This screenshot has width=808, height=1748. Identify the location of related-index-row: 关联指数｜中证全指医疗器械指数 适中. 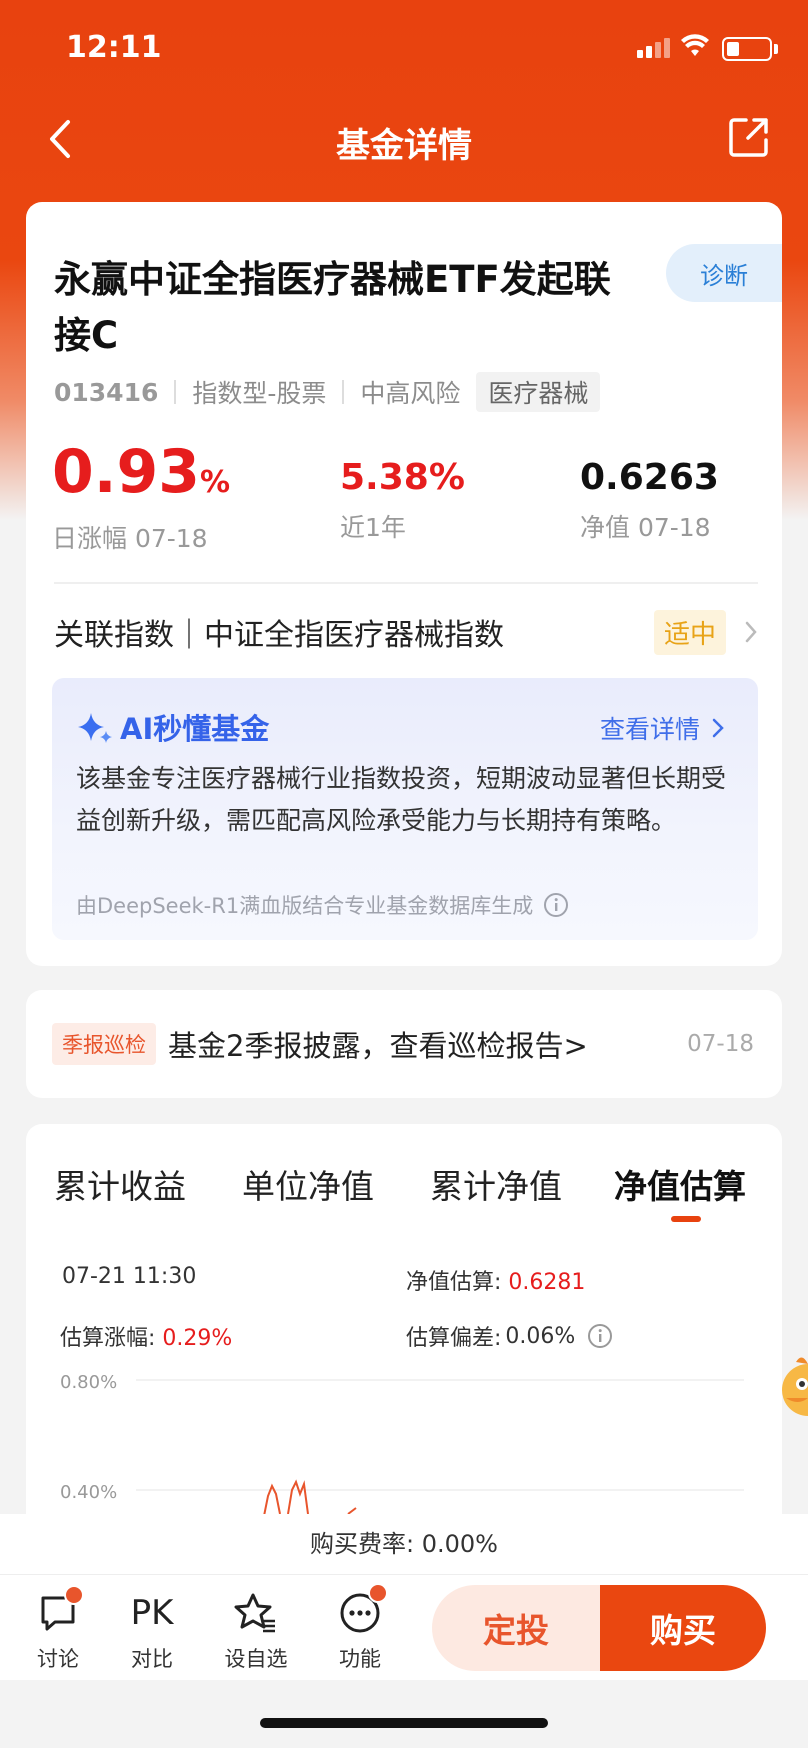
(406, 632).